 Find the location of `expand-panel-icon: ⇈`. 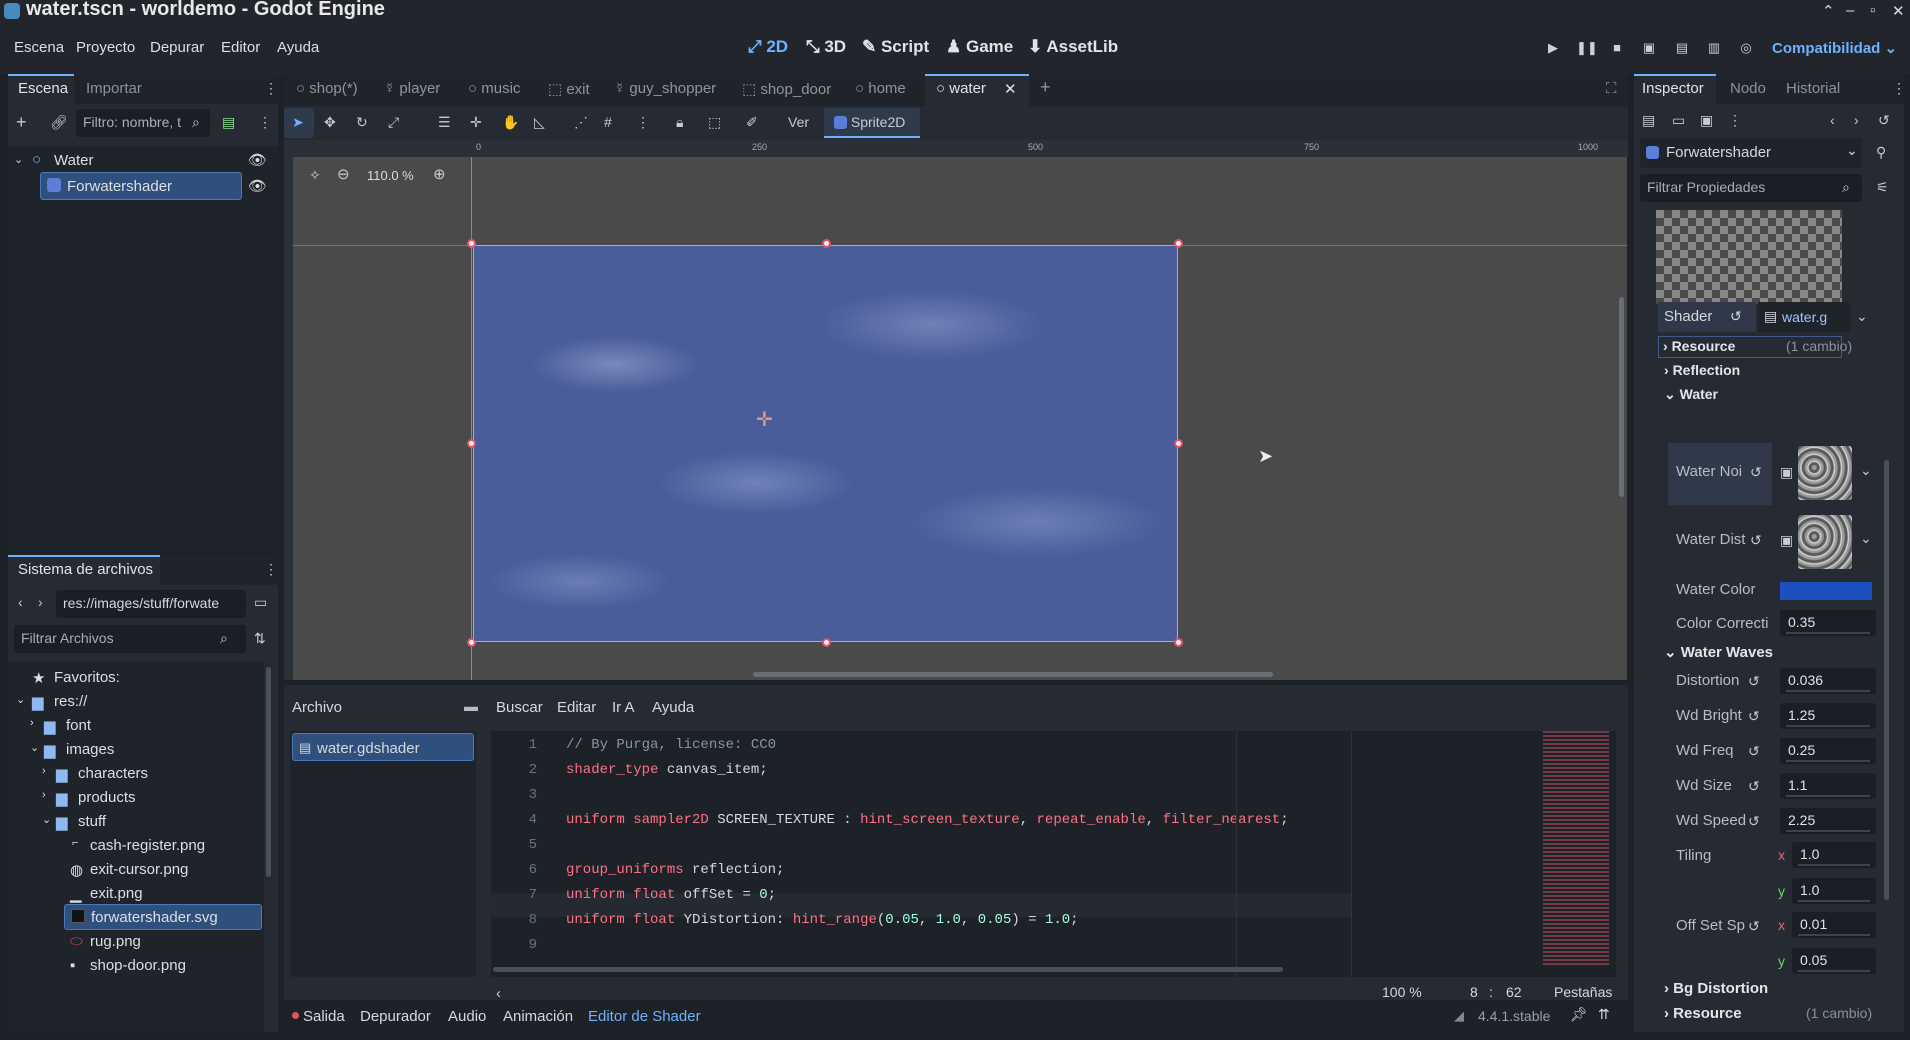

expand-panel-icon: ⇈ is located at coordinates (1604, 1014).